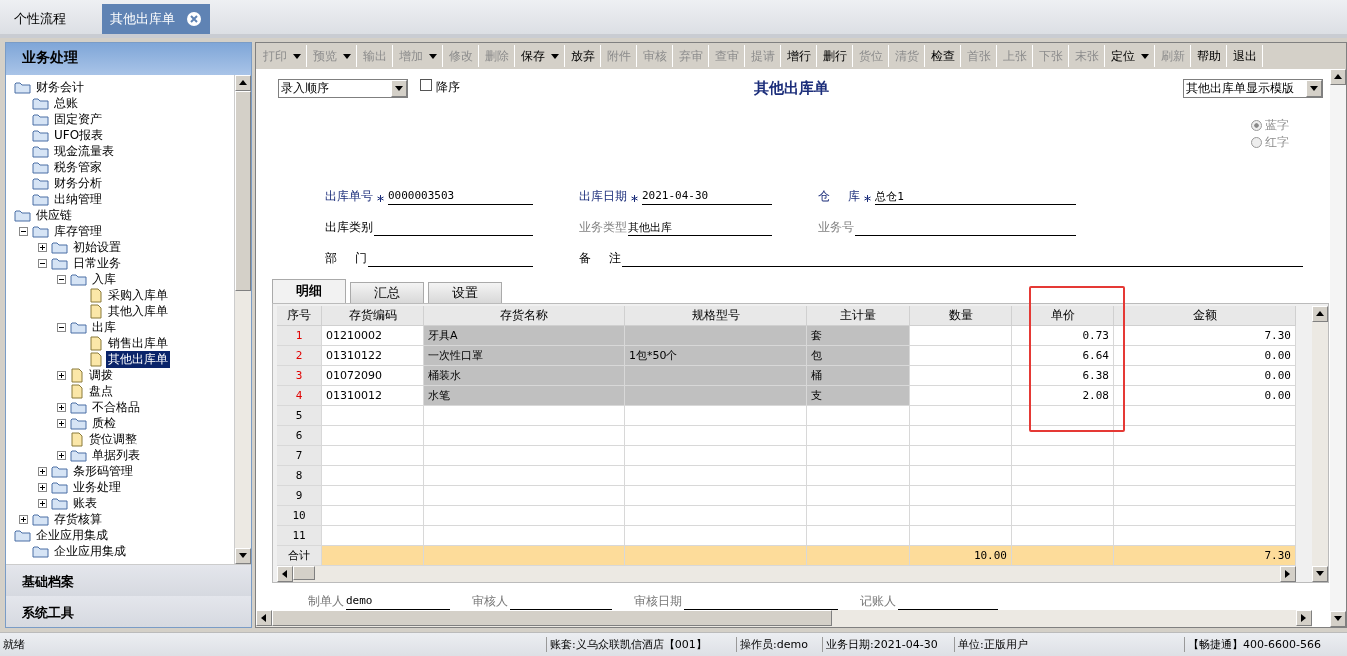  What do you see at coordinates (78, 199) in the screenshot?
I see `tree-item: 出纳管理` at bounding box center [78, 199].